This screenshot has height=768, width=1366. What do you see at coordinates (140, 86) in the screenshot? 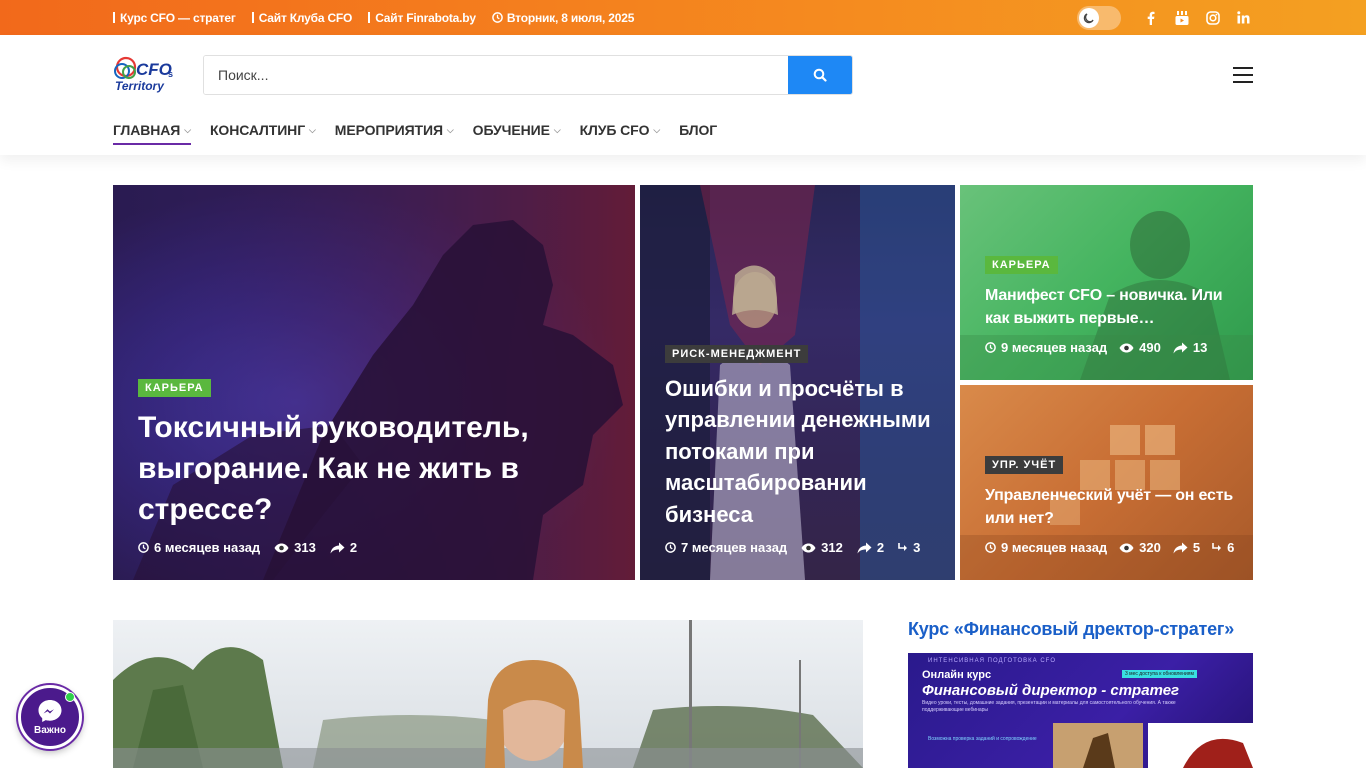
I see `logo-text-territory: Territory` at bounding box center [140, 86].